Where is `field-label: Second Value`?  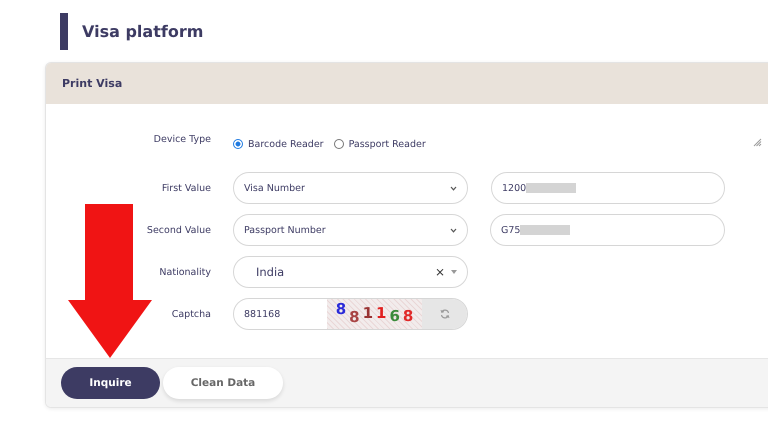 field-label: Second Value is located at coordinates (178, 230).